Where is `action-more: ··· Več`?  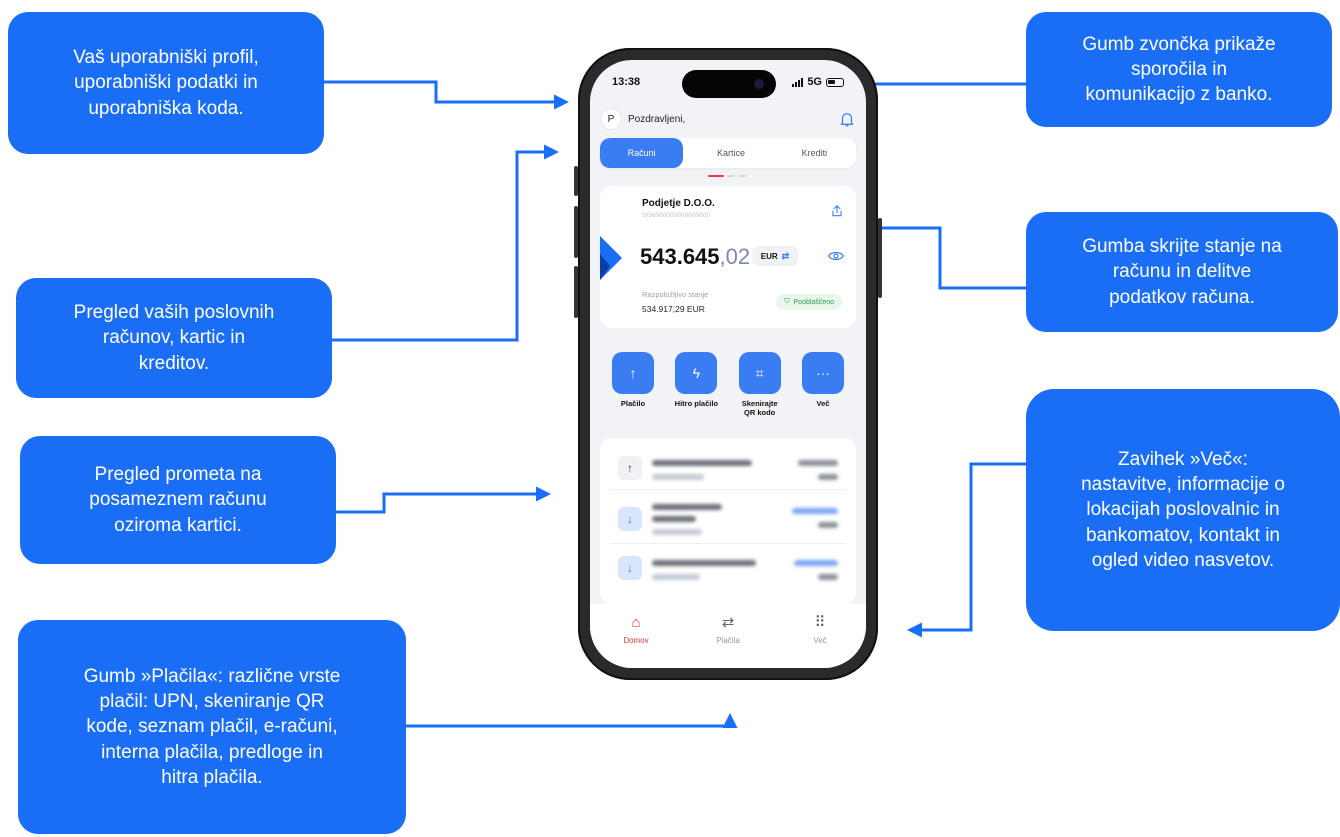
action-more: ··· Več is located at coordinates (823, 384).